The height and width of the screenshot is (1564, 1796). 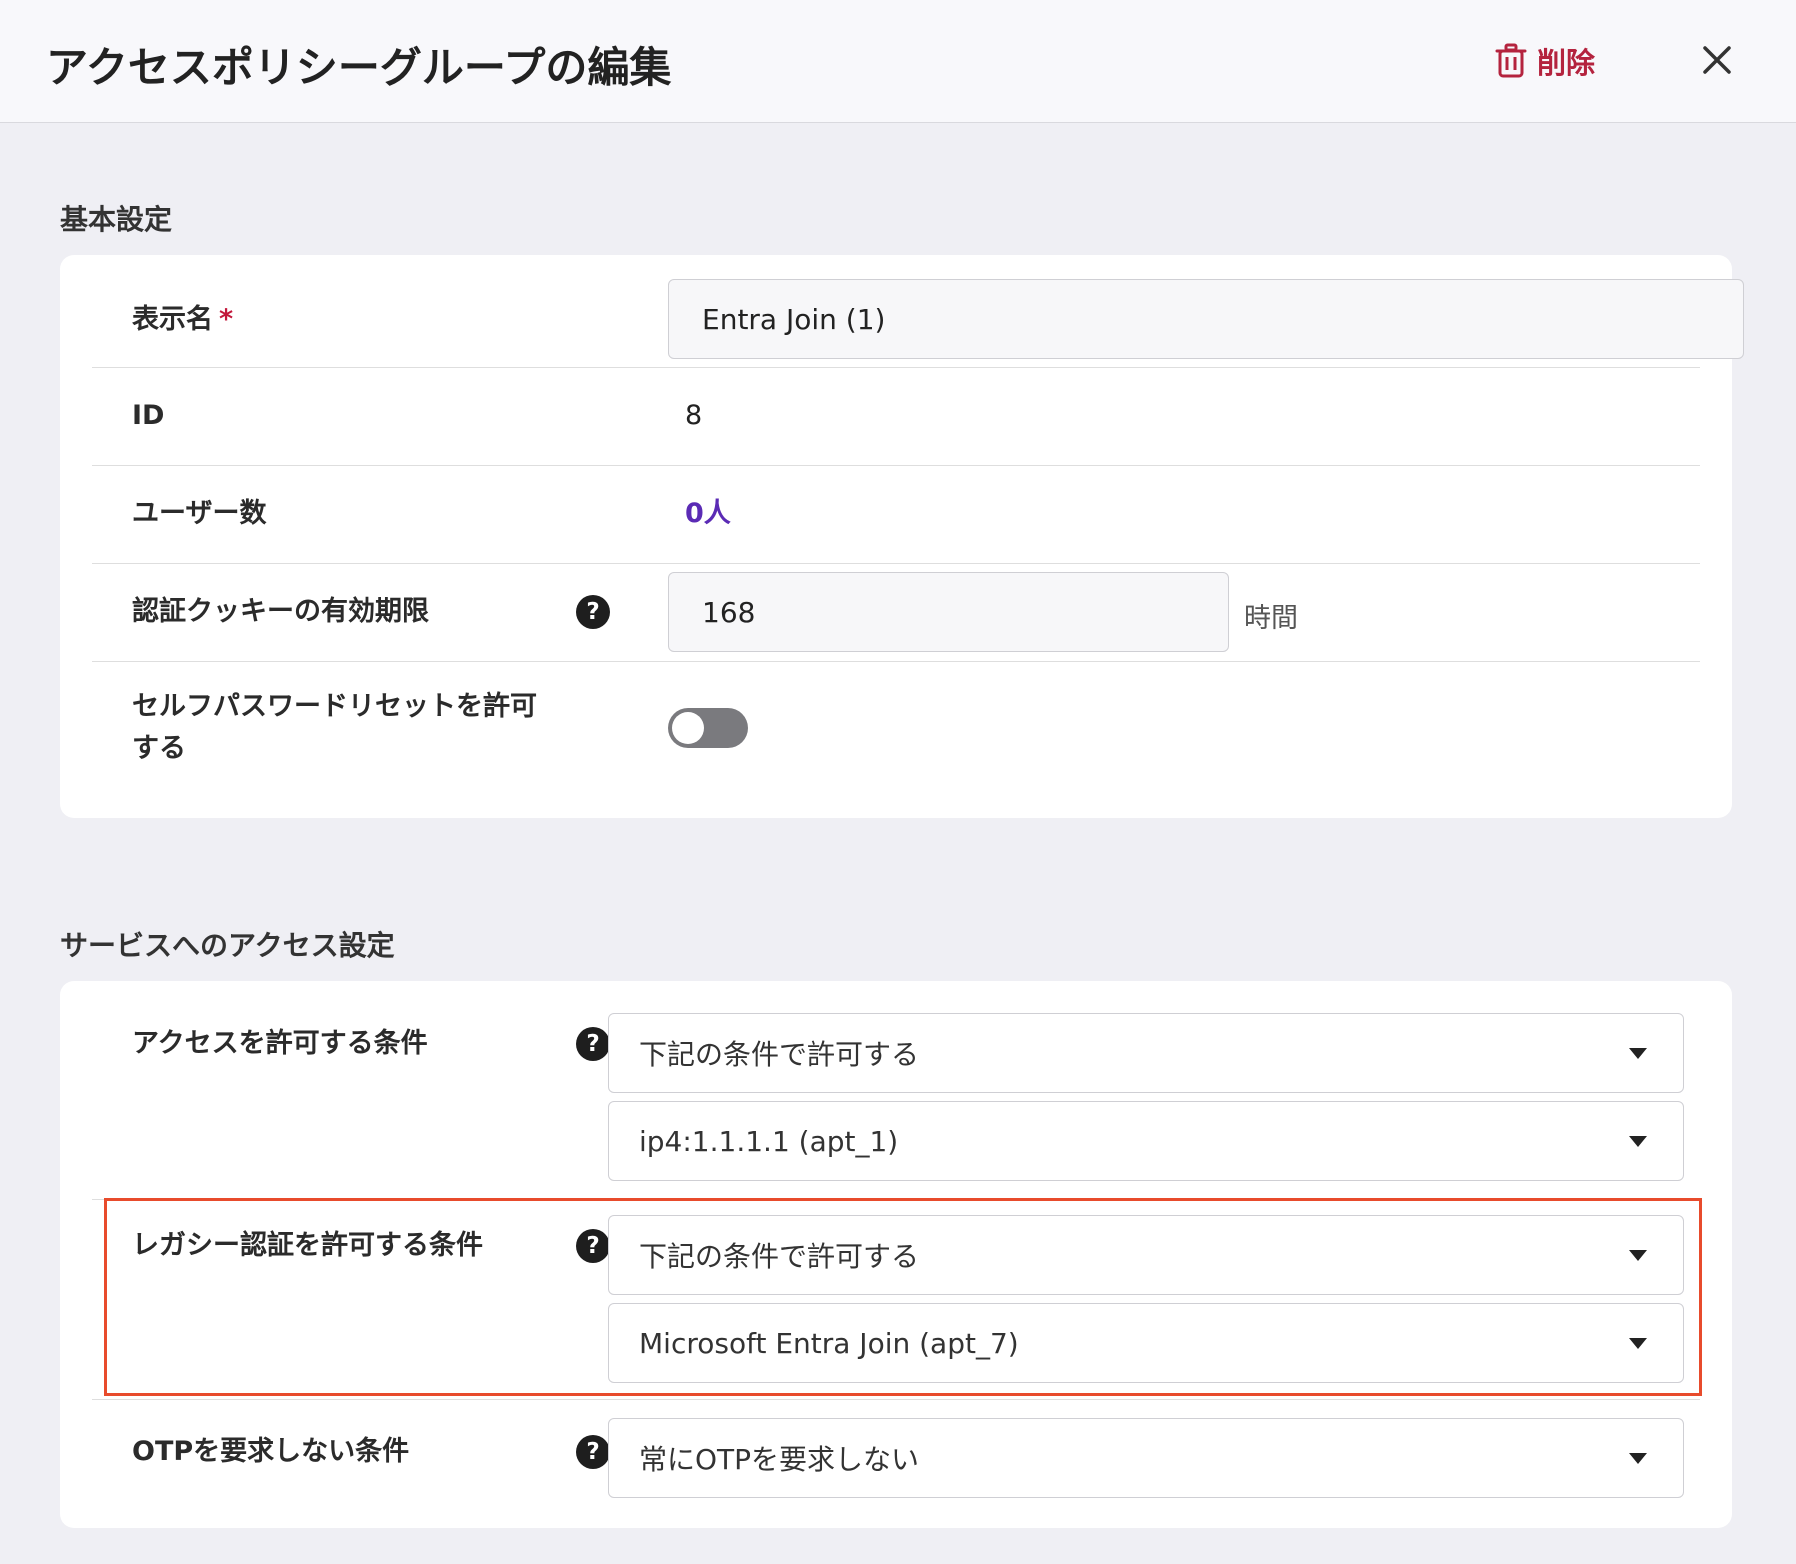 What do you see at coordinates (688, 728) in the screenshot?
I see `toggle-knob` at bounding box center [688, 728].